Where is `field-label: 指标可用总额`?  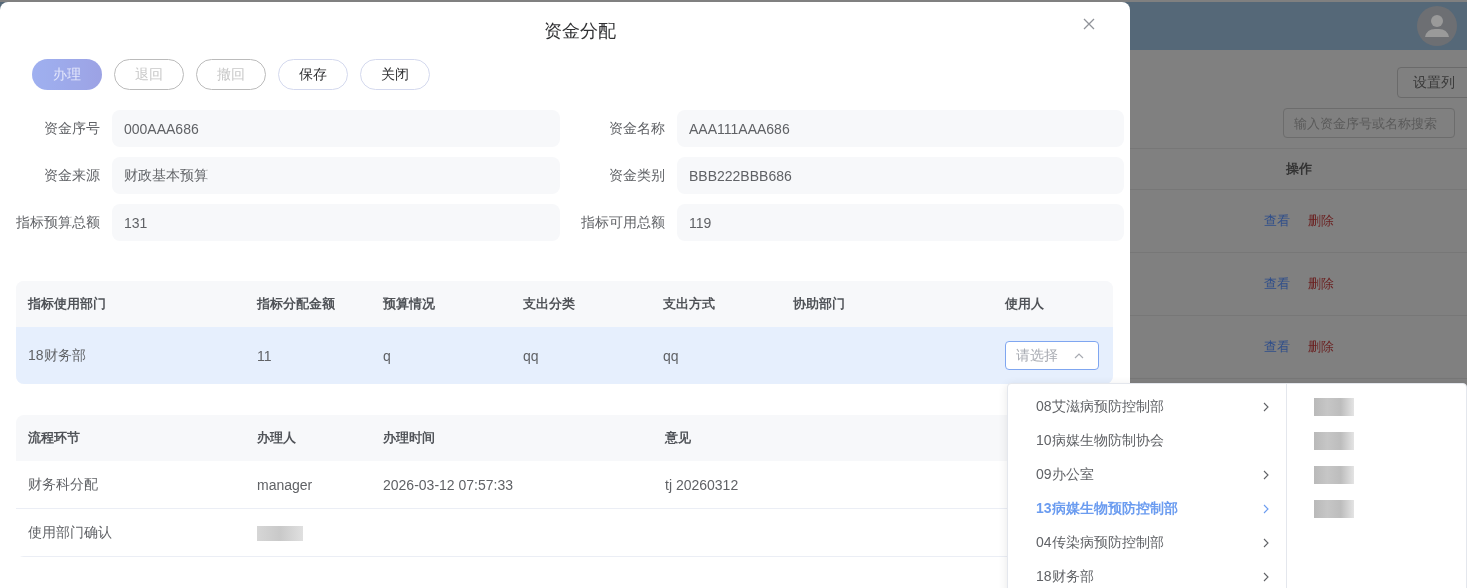
field-label: 指标可用总额 is located at coordinates (622, 222).